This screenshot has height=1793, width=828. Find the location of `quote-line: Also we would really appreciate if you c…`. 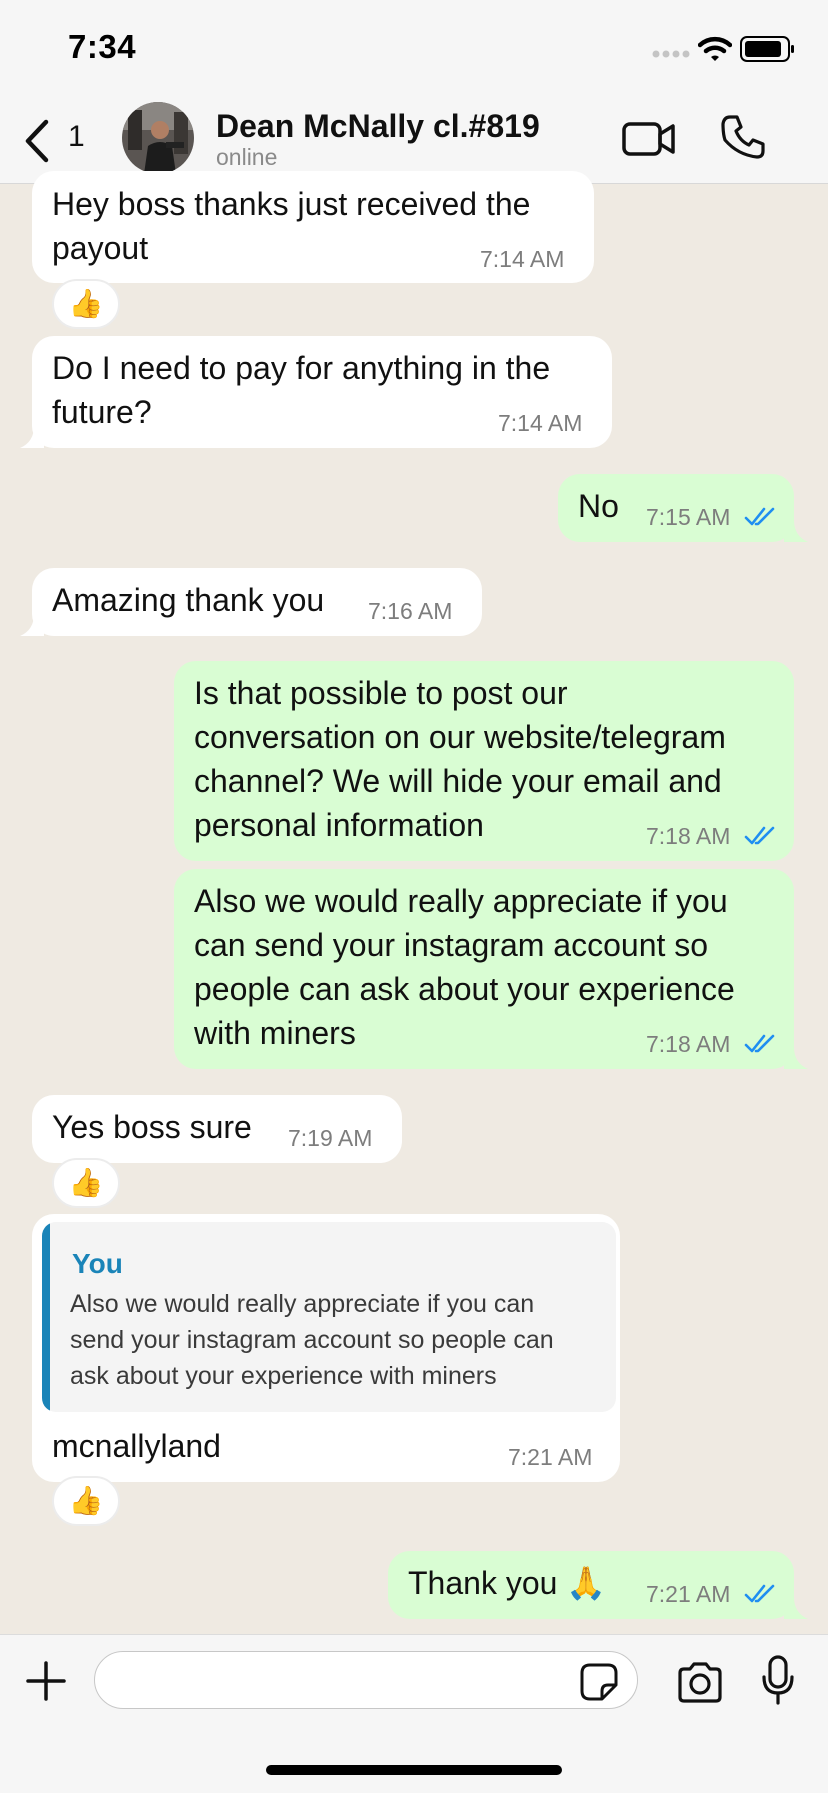

quote-line: Also we would really appreciate if you c… is located at coordinates (302, 1304).